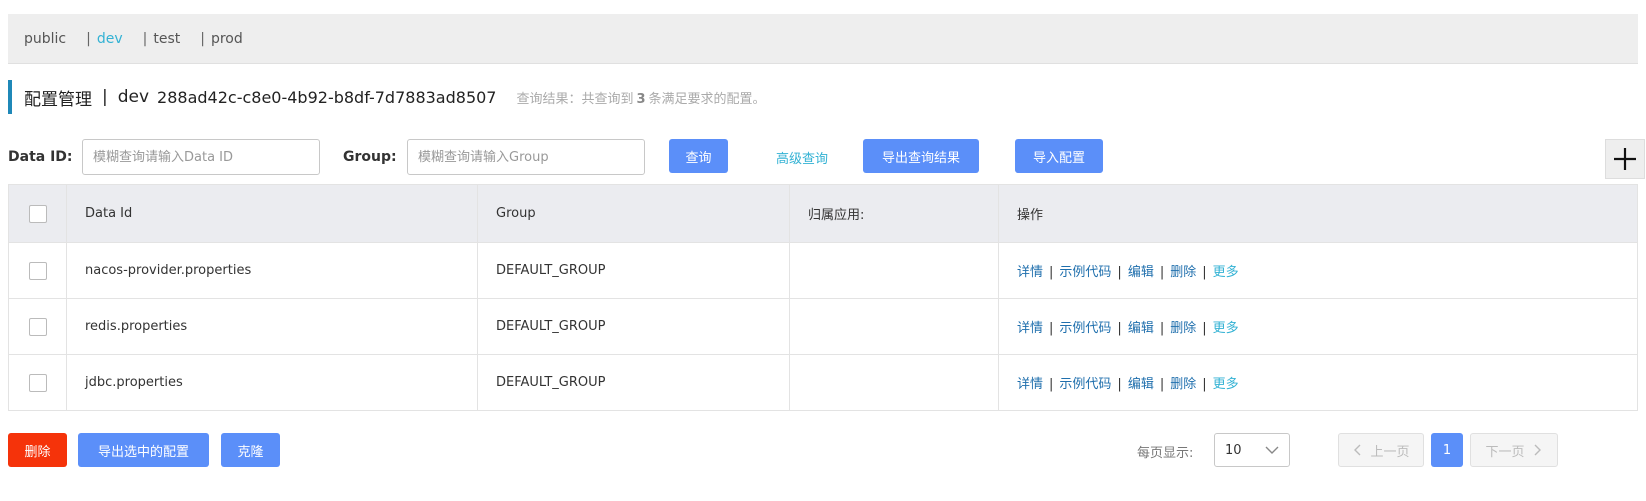  I want to click on result-count: 3, so click(641, 99).